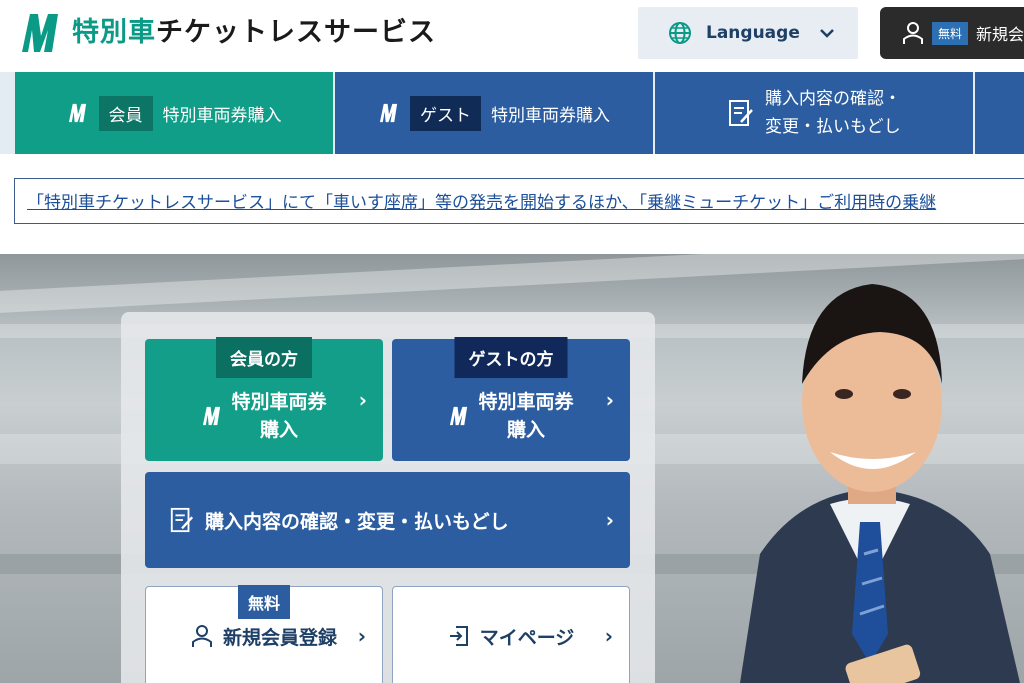 The width and height of the screenshot is (1024, 683). What do you see at coordinates (753, 33) in the screenshot?
I see `language-label: Language` at bounding box center [753, 33].